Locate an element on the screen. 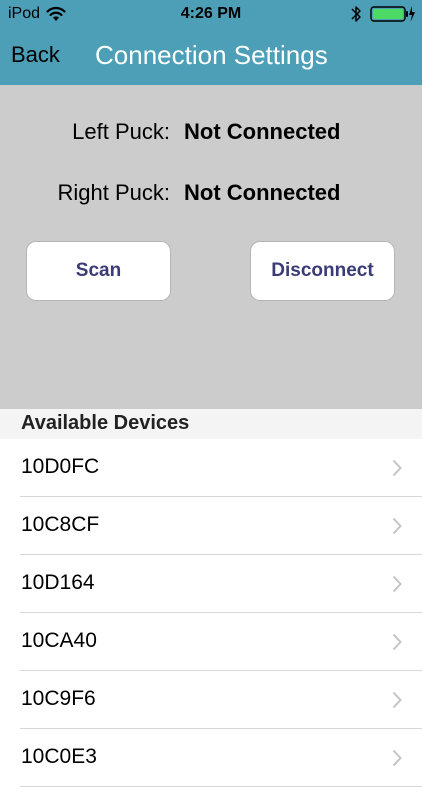 This screenshot has height=787, width=422. device-row: 10CA40 is located at coordinates (211, 642).